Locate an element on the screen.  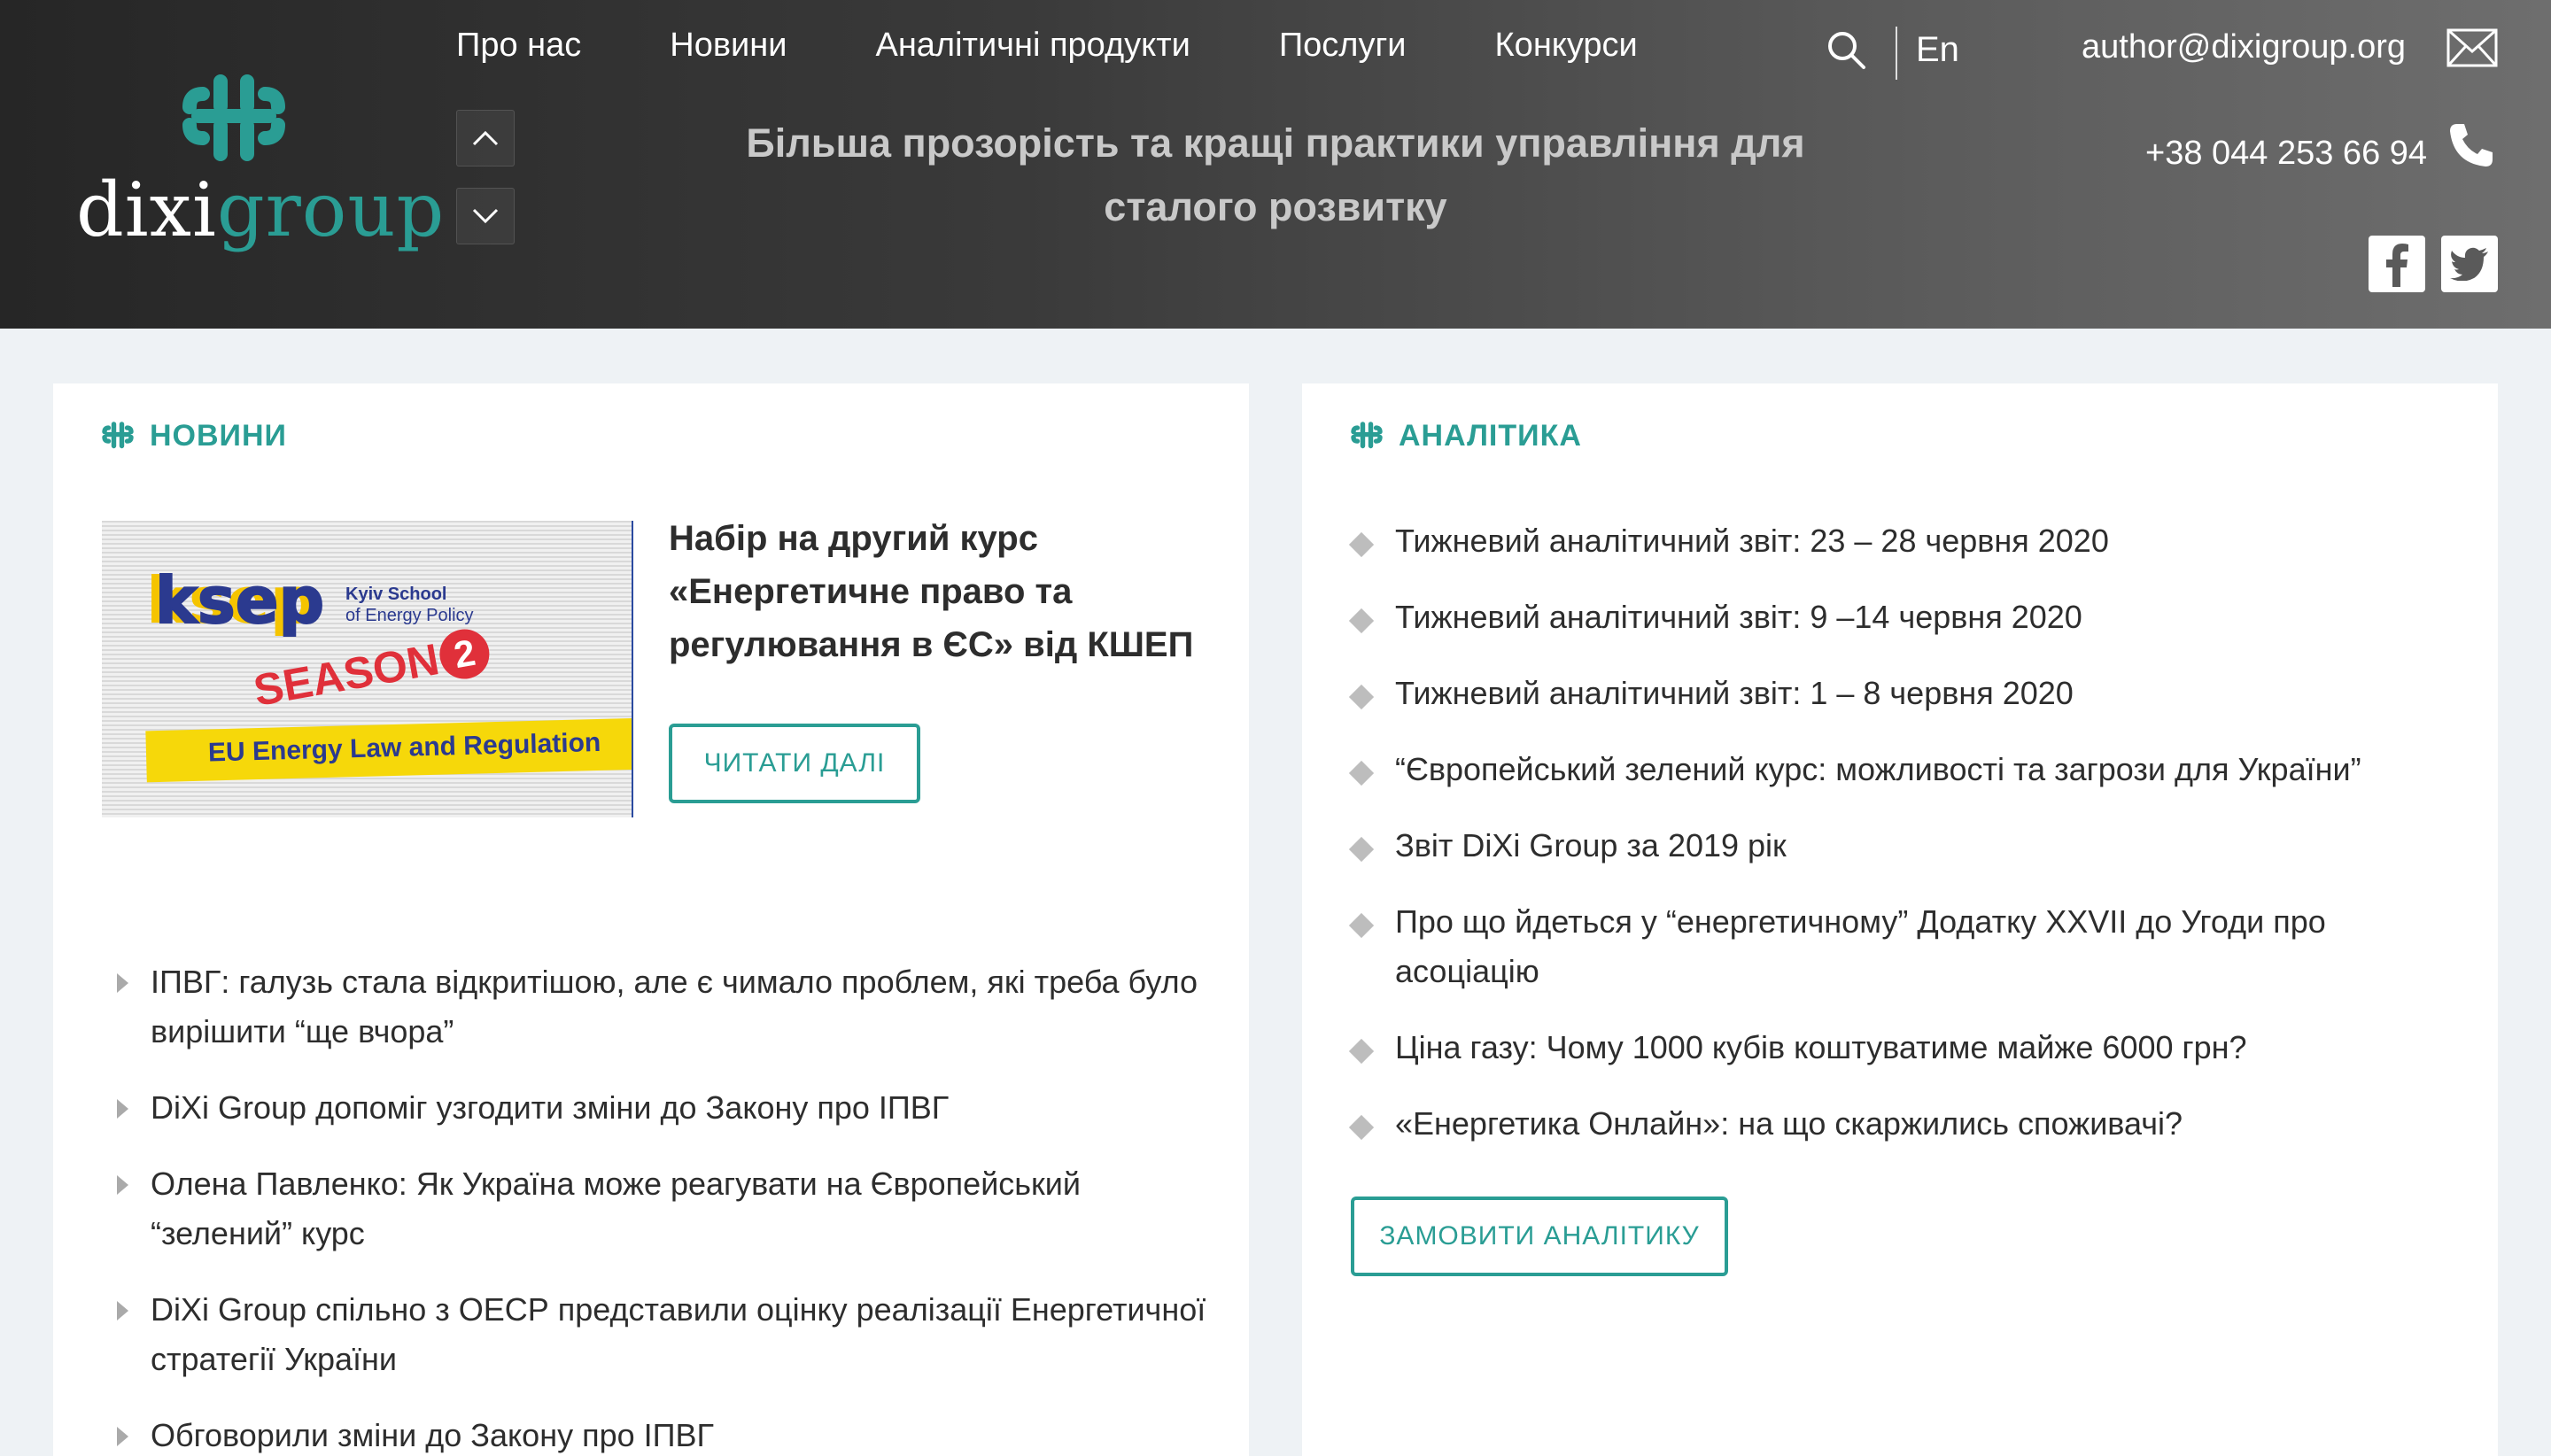
twitter-link is located at coordinates (2469, 264).